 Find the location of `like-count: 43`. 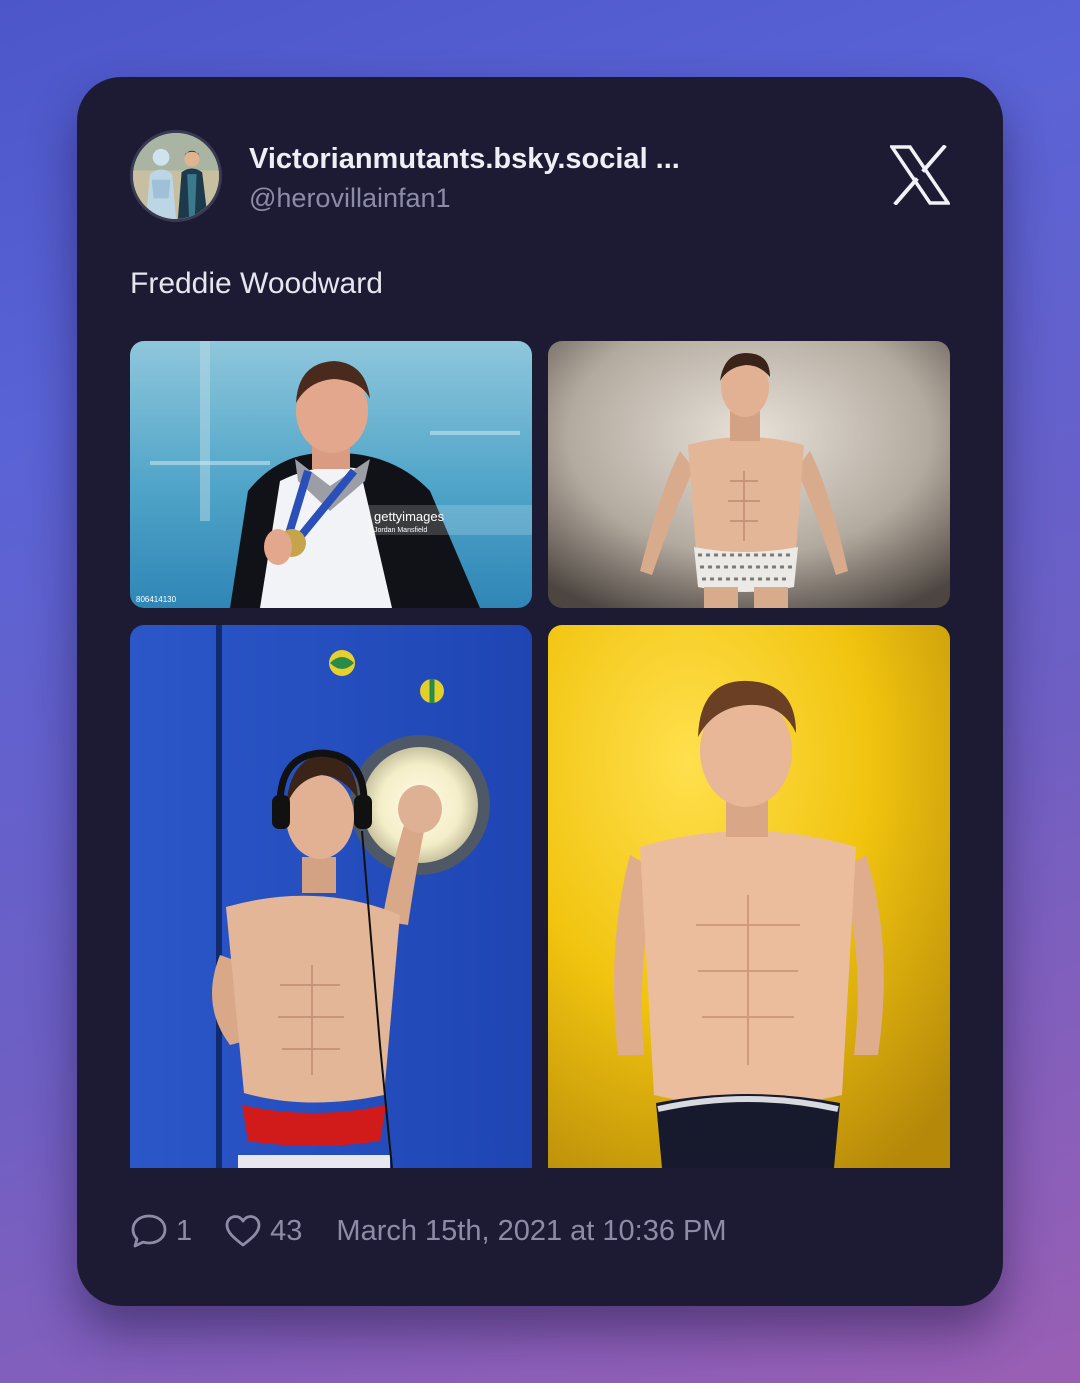

like-count: 43 is located at coordinates (286, 1230).